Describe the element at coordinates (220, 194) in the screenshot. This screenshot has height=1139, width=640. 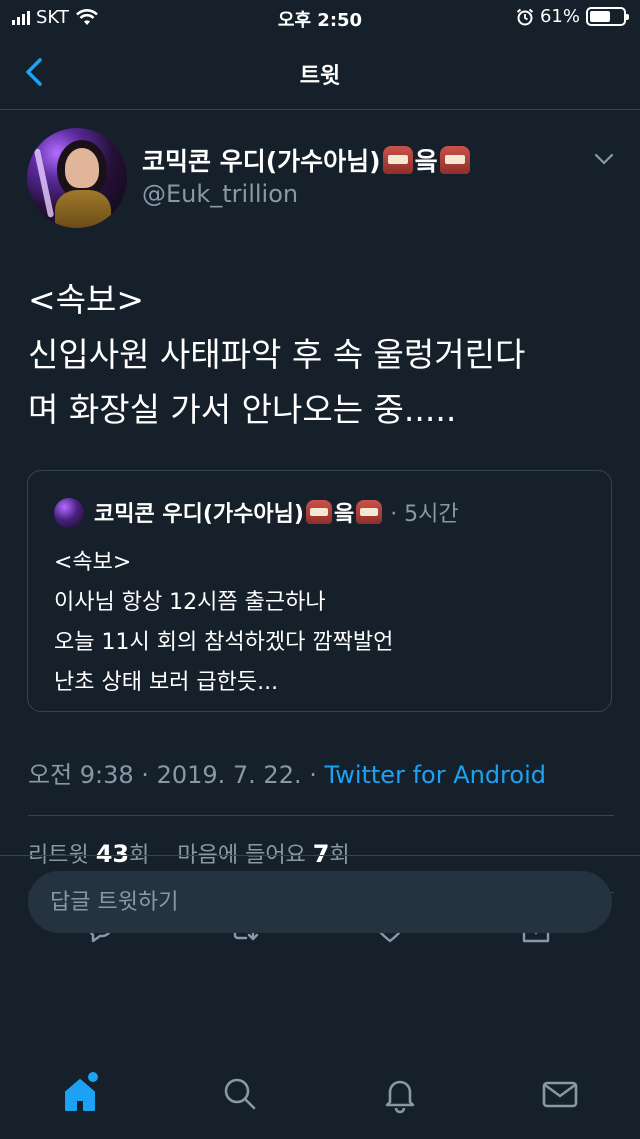
I see `user-handle: @Euk_trillion` at that location.